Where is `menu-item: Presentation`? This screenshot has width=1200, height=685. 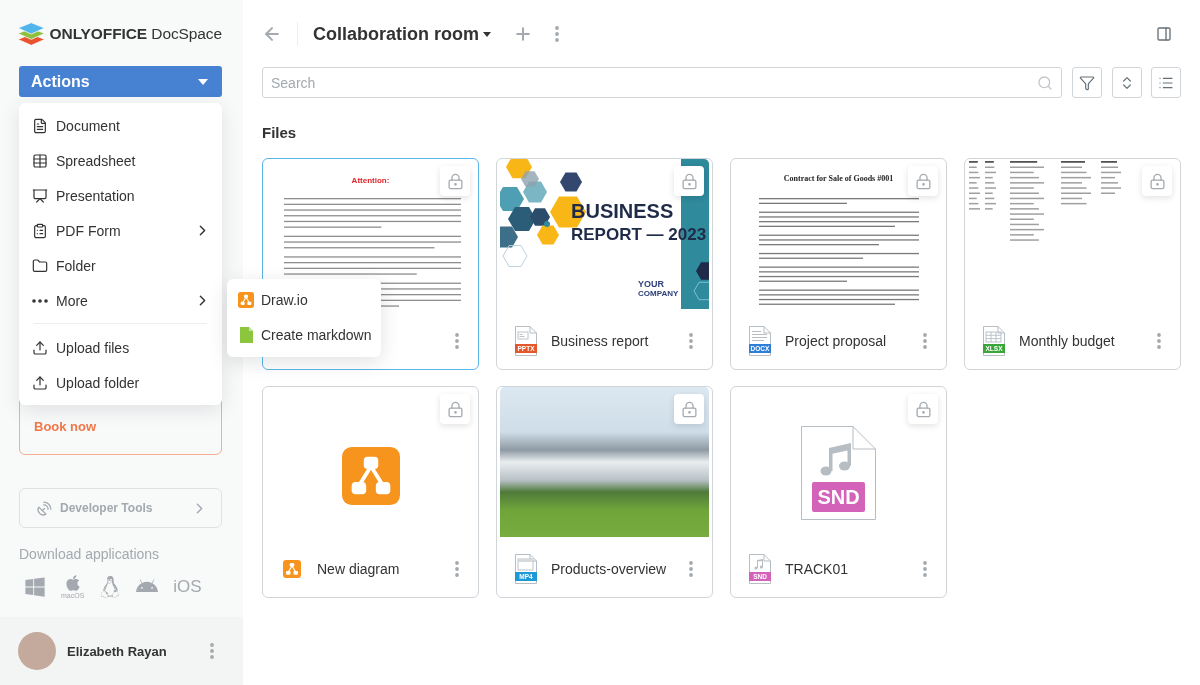
menu-item: Presentation is located at coordinates (120, 195).